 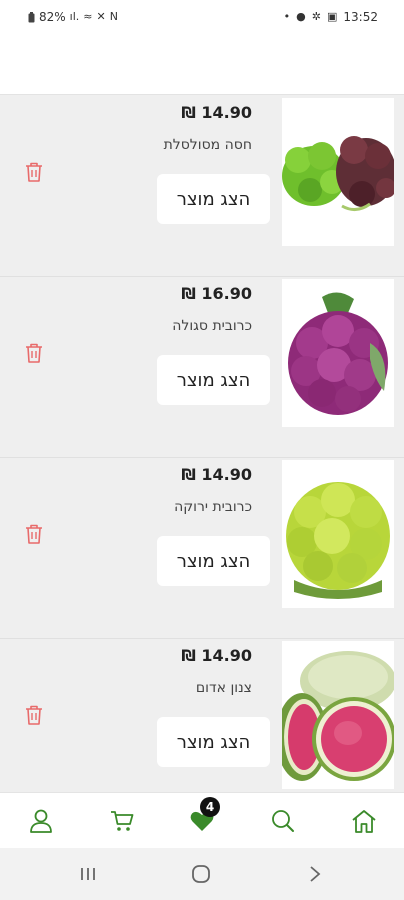 What do you see at coordinates (101, 16) in the screenshot?
I see `bluetooth-off-icon: ✕` at bounding box center [101, 16].